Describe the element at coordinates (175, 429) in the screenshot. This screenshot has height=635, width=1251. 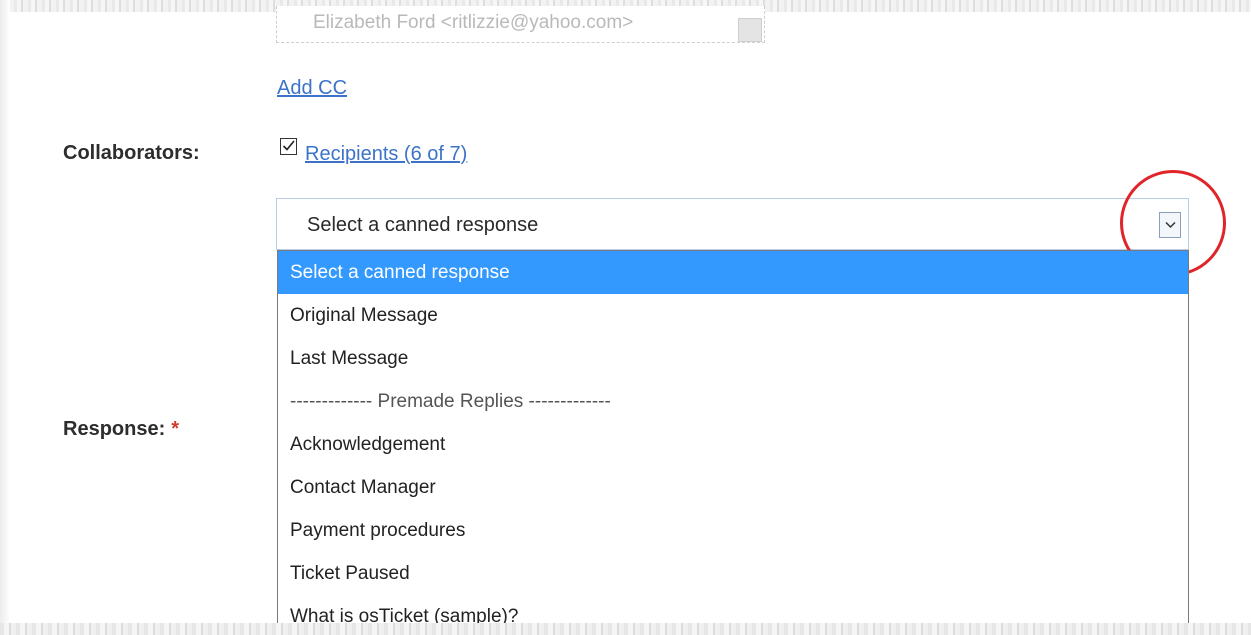
I see `required-asterisk: *` at that location.